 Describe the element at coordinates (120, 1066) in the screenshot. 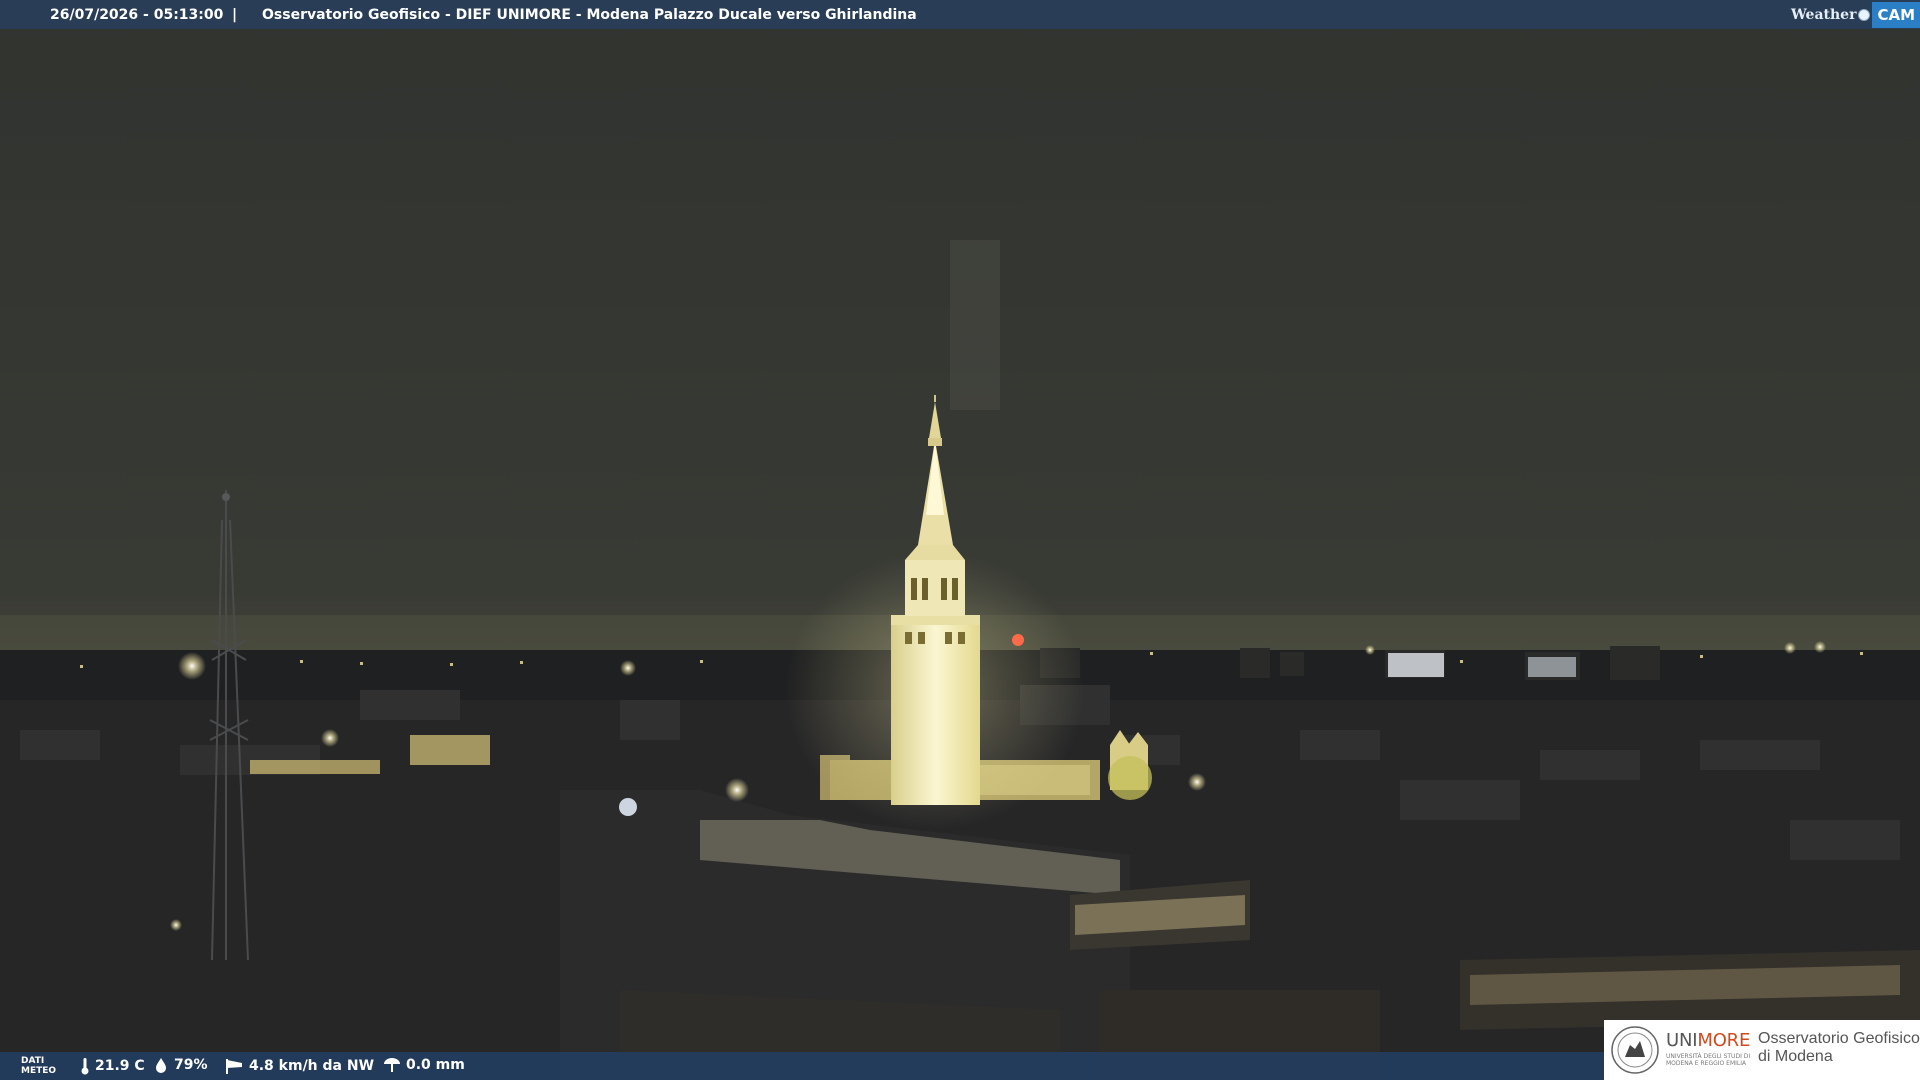

I see `temperature-value: 21.9 C` at that location.